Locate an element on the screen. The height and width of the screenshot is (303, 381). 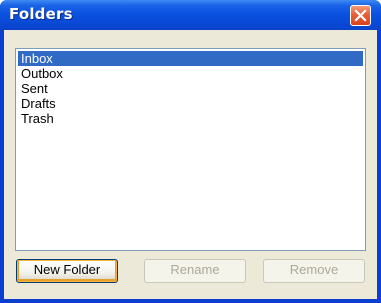
window-frame-bottom is located at coordinates (190, 301).